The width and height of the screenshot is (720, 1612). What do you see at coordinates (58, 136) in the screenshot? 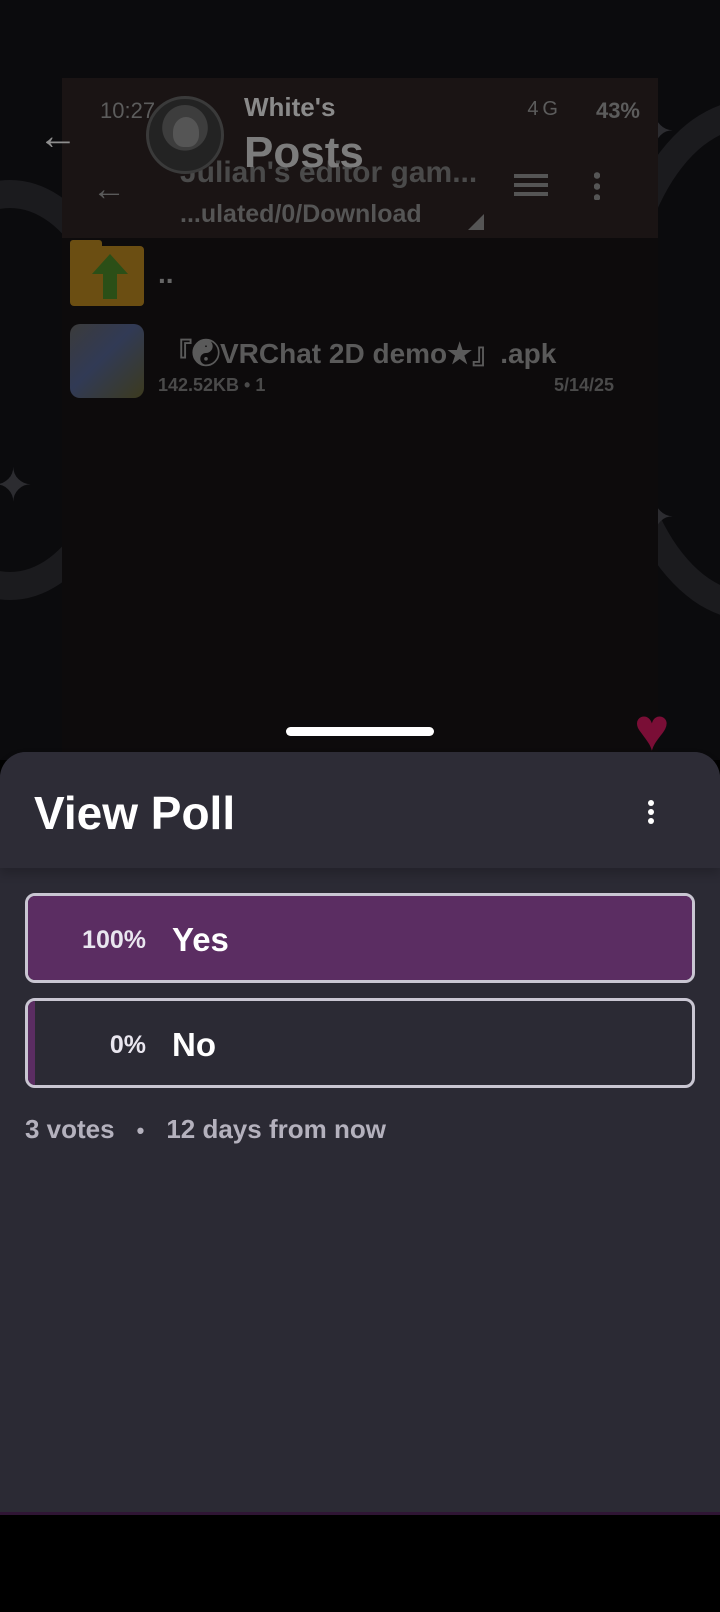
I see `back-icon: ←` at bounding box center [58, 136].